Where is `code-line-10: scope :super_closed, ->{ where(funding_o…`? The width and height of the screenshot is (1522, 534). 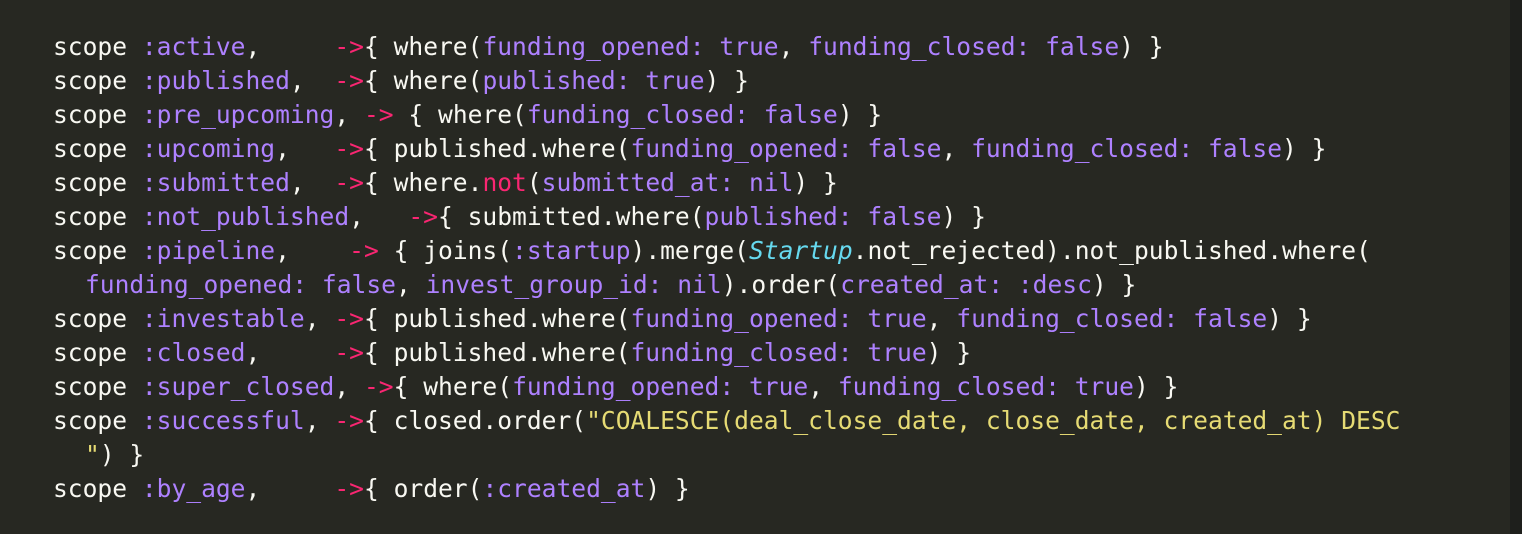 code-line-10: scope :super_closed, ->{ where(funding_o… is located at coordinates (783, 387).